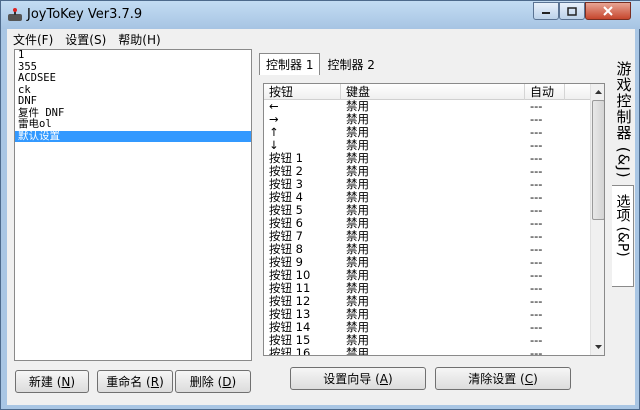 Image resolution: width=640 pixels, height=410 pixels. What do you see at coordinates (598, 160) in the screenshot?
I see `scroll-thumb` at bounding box center [598, 160].